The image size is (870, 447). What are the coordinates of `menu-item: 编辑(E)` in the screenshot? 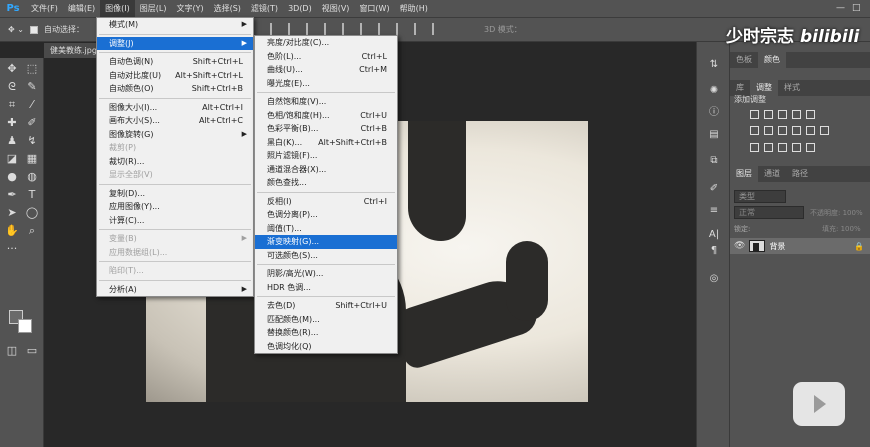 It's located at (81, 9).